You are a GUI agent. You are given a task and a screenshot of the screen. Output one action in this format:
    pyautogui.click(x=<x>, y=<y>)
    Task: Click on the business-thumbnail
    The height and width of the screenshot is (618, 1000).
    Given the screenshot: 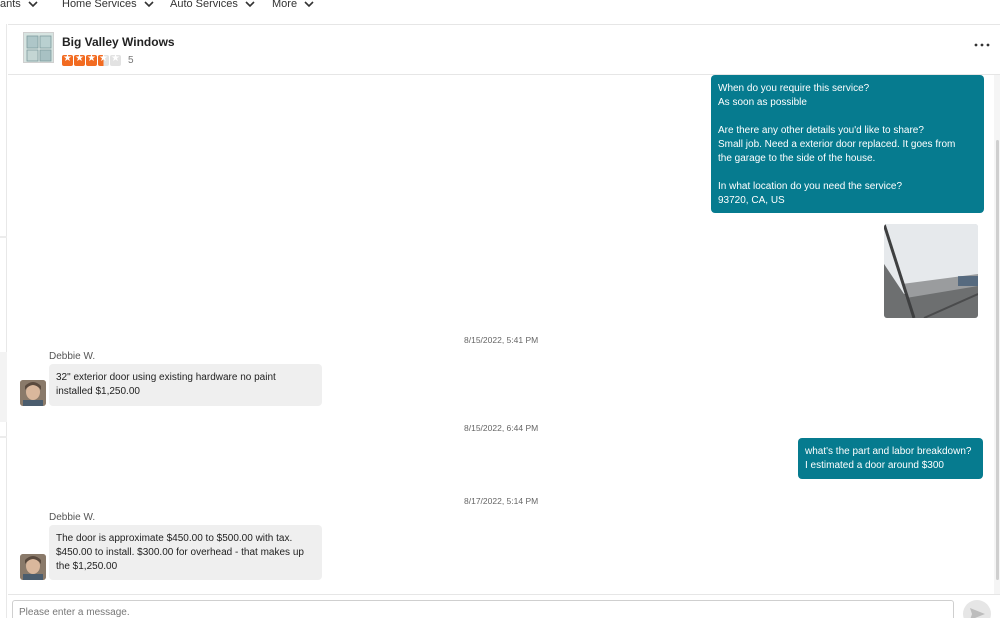 What is the action you would take?
    pyautogui.click(x=38, y=47)
    